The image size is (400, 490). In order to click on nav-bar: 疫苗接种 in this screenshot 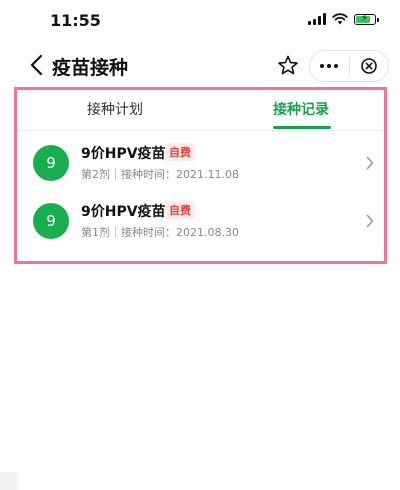, I will do `click(200, 66)`.